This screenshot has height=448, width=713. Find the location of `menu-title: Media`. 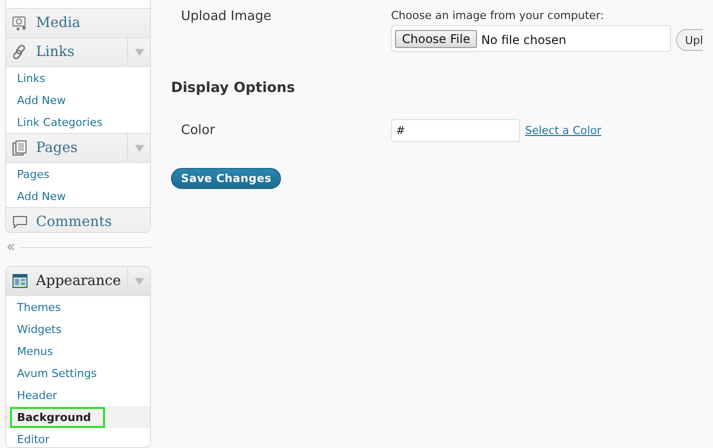

menu-title: Media is located at coordinates (59, 23).